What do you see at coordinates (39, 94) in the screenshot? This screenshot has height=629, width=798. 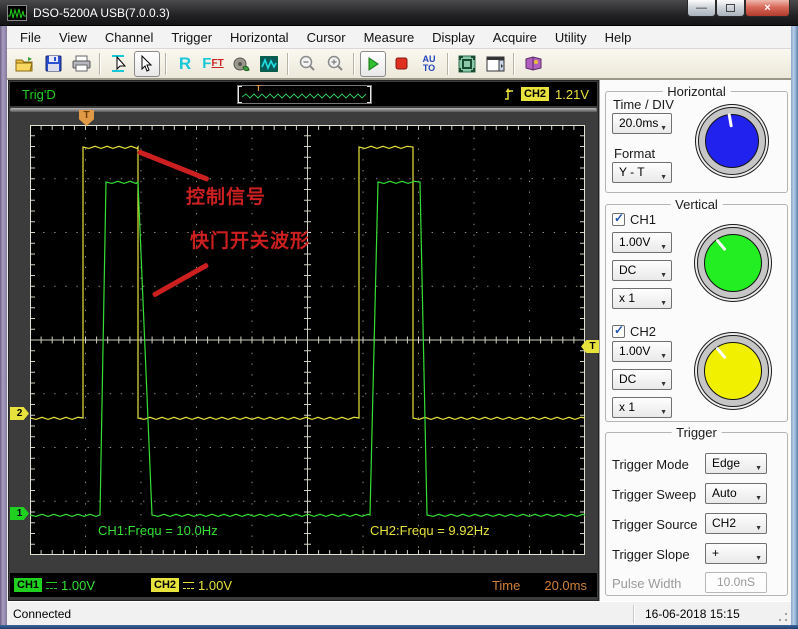 I see `trigger-status: Trig'D` at bounding box center [39, 94].